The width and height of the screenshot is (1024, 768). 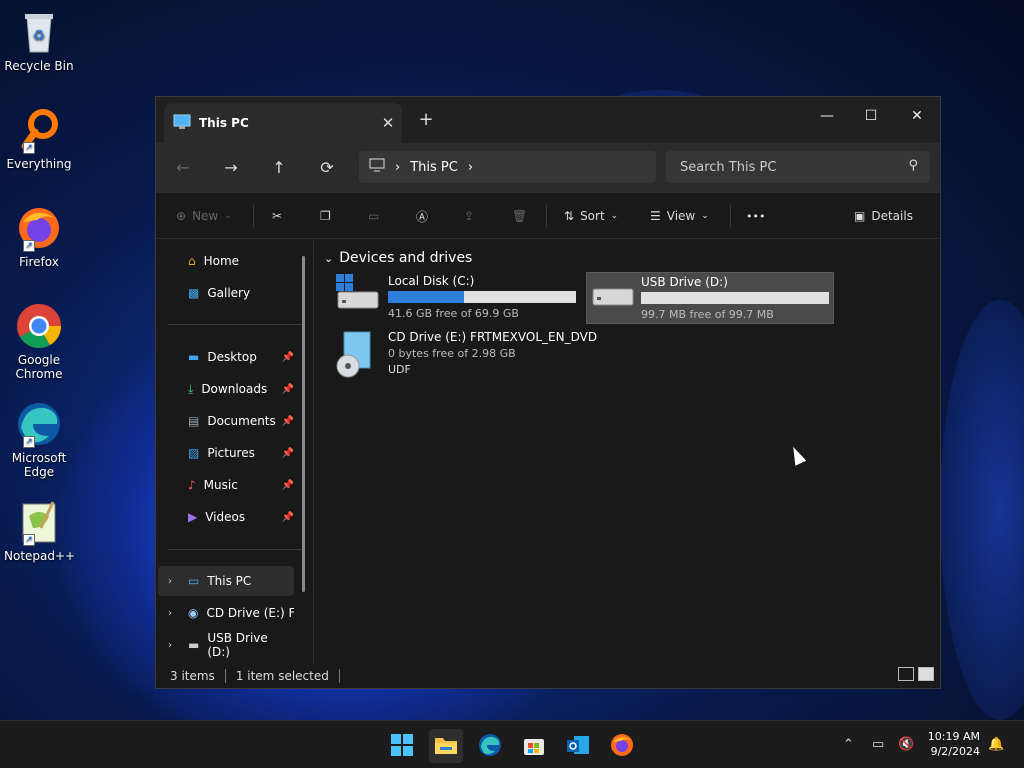 What do you see at coordinates (234, 389) in the screenshot?
I see `sidebar-item-label: Downloads` at bounding box center [234, 389].